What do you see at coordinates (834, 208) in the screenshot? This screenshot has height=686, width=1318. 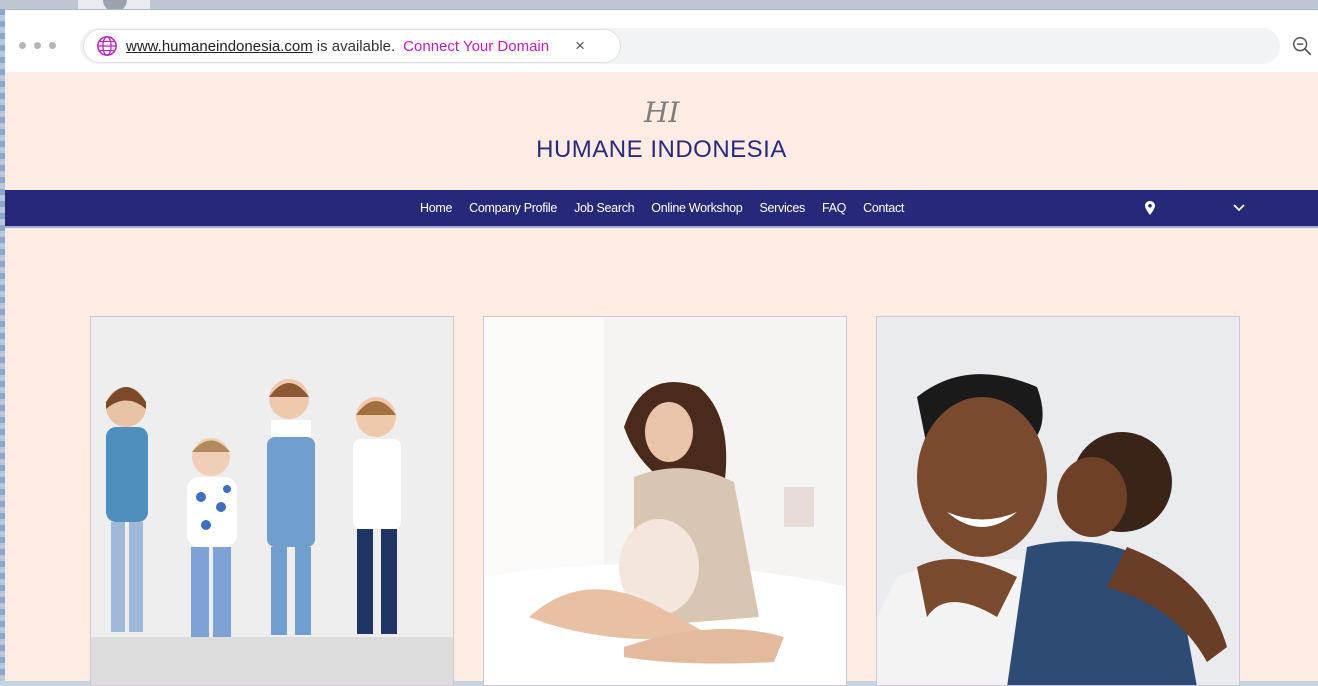 I see `nav-item-faq: FAQ` at bounding box center [834, 208].